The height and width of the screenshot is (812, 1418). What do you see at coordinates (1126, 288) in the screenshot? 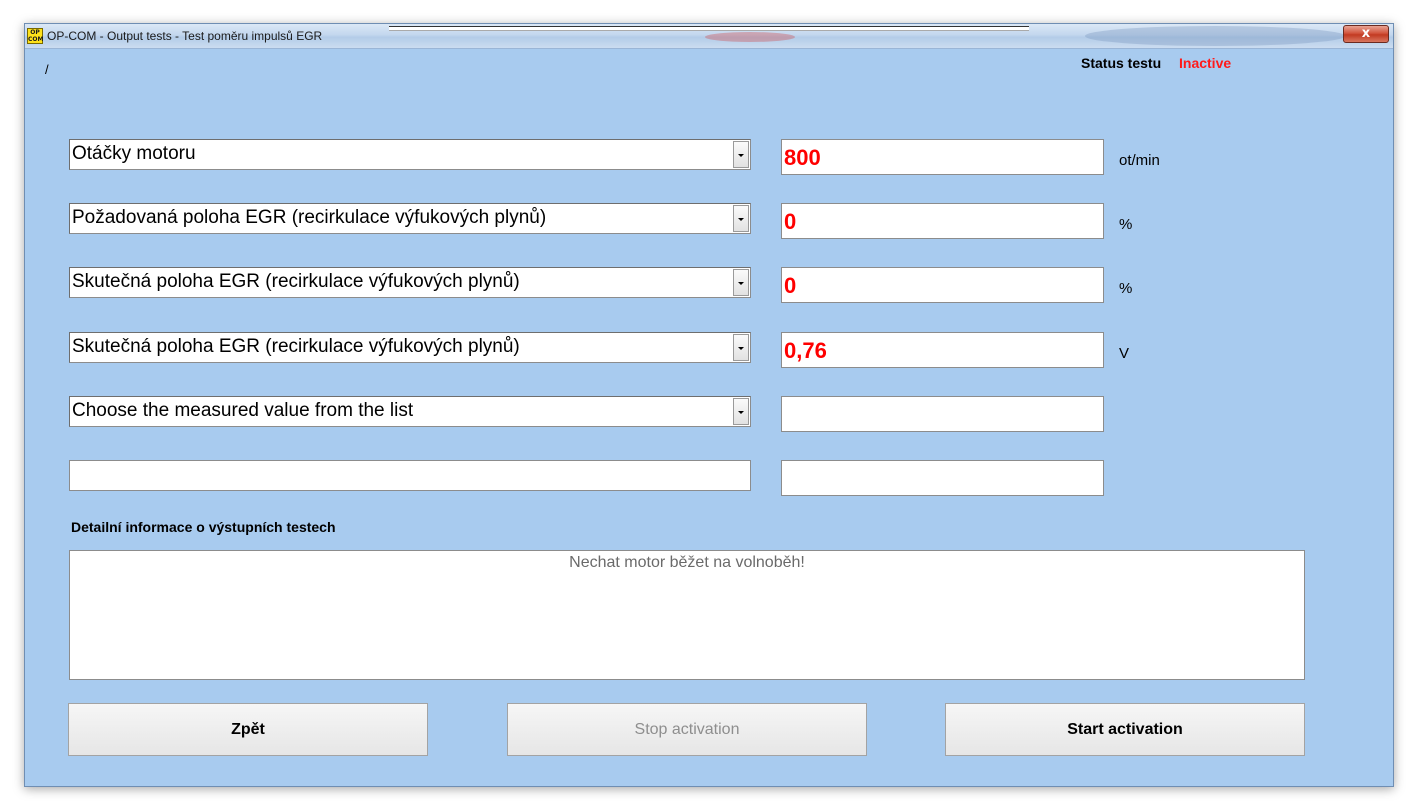
I see `unit-label-3: %` at bounding box center [1126, 288].